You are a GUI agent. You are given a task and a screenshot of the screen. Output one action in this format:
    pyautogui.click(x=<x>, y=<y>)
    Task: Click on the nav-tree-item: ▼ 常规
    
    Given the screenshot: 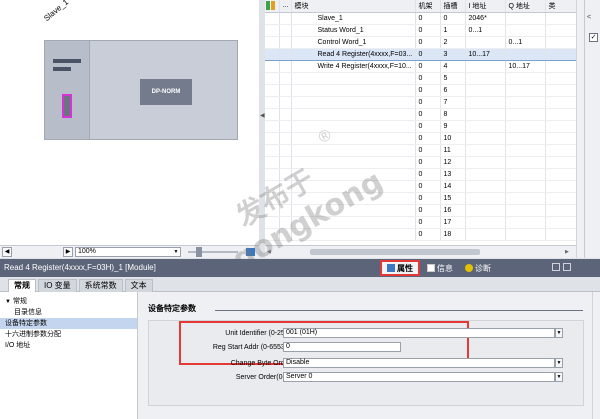 What is the action you would take?
    pyautogui.click(x=68, y=301)
    